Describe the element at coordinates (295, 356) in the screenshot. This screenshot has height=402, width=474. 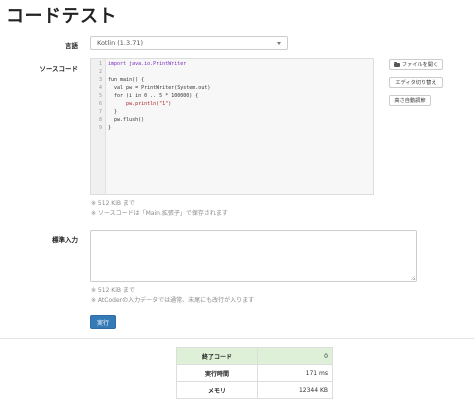
I see `exit-code-value: 0` at that location.